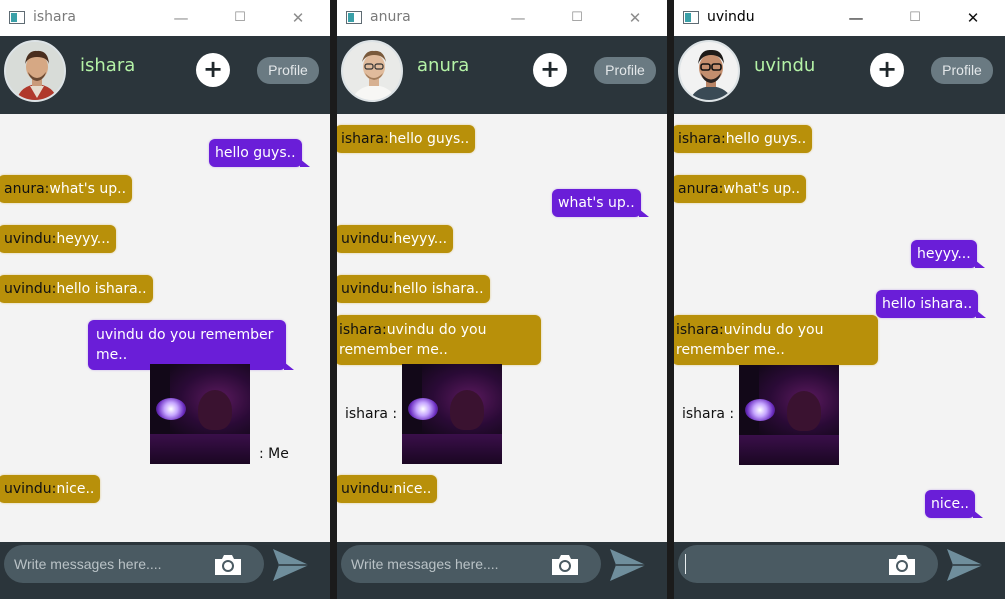  What do you see at coordinates (274, 454) in the screenshot?
I see `image-sender-label: : Me` at bounding box center [274, 454].